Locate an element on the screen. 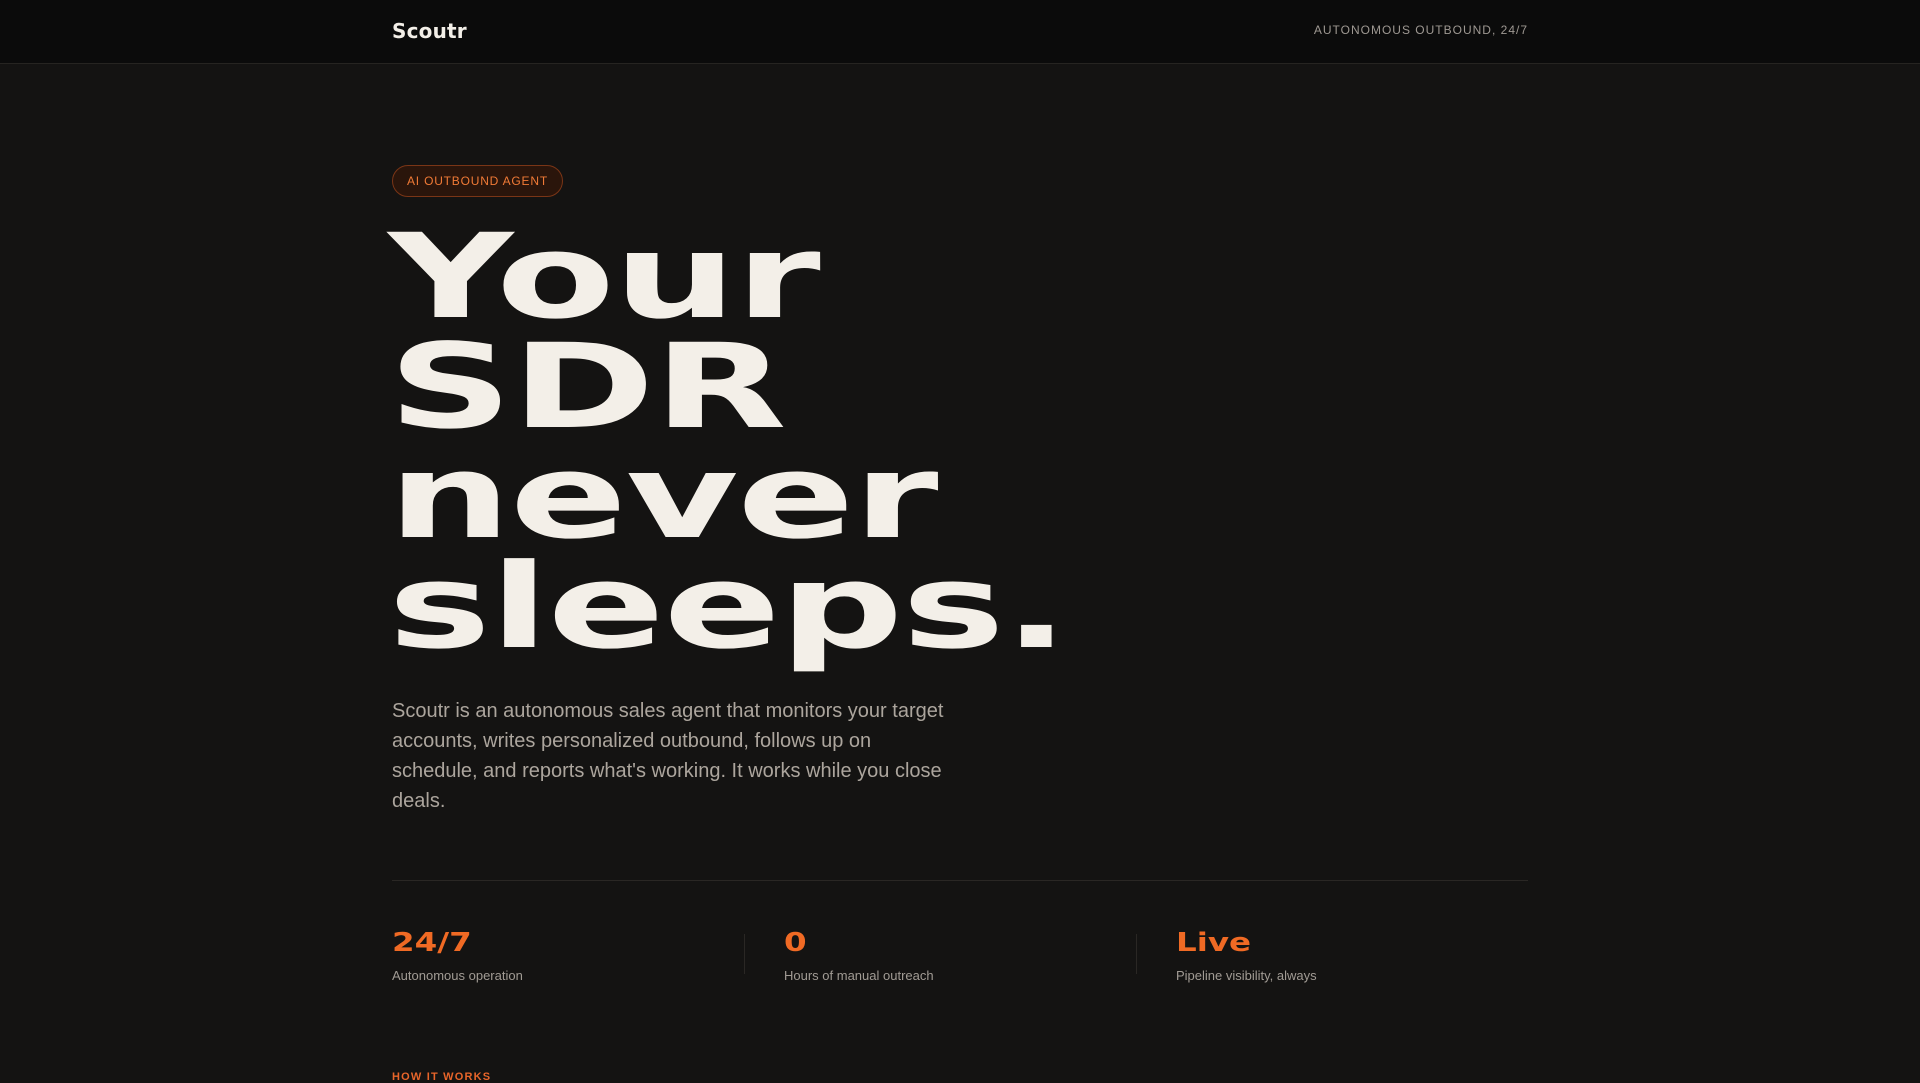 This screenshot has height=1083, width=1920. stat-item: 0 Hours of manual outreach is located at coordinates (940, 958).